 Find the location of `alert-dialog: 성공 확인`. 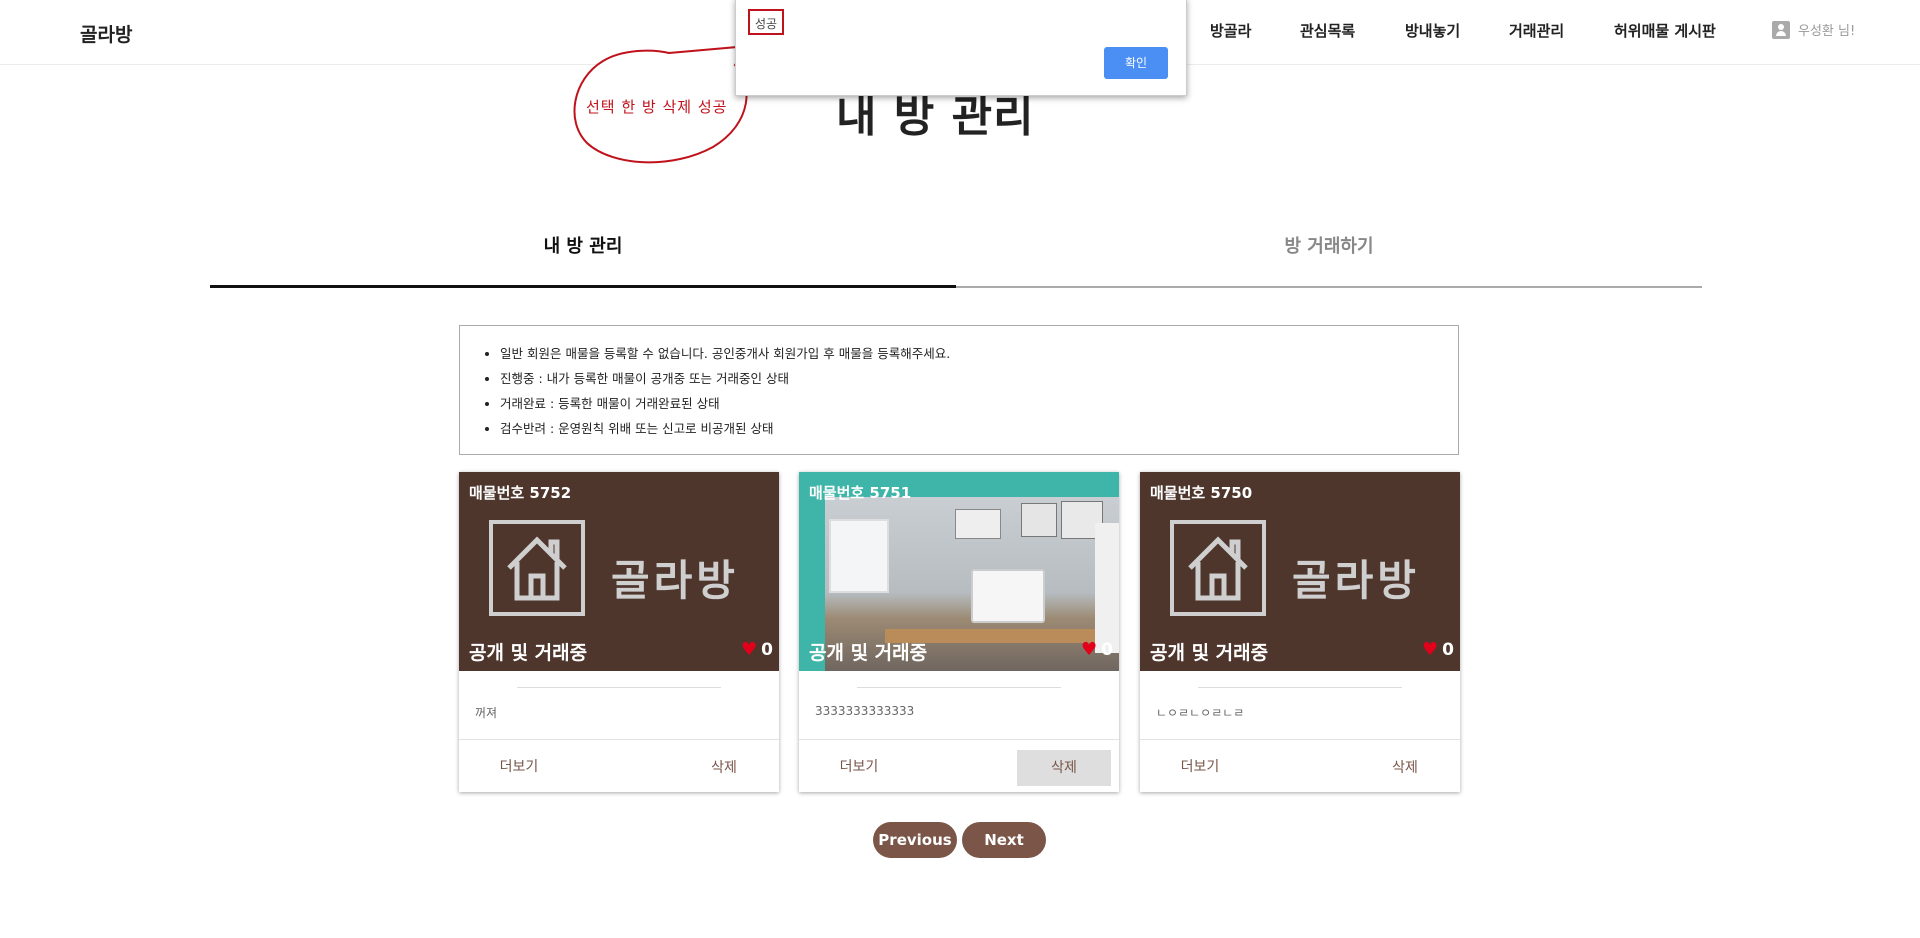

alert-dialog: 성공 확인 is located at coordinates (961, 48).